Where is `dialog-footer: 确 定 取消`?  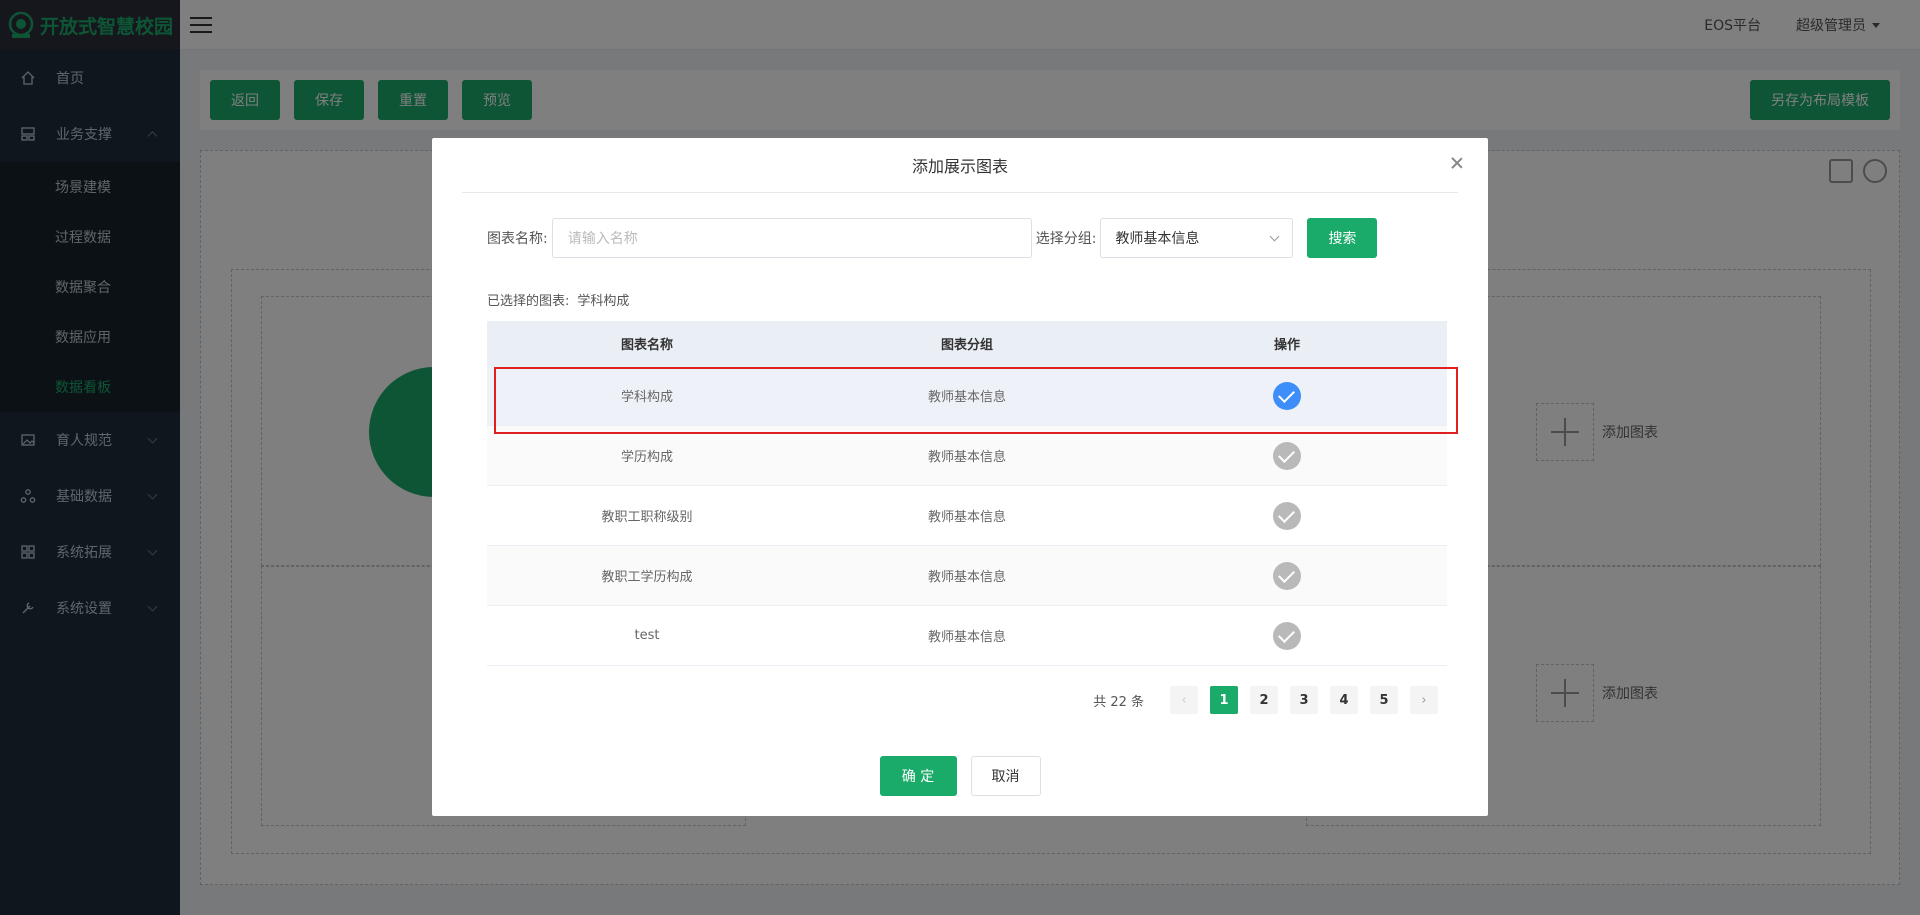
dialog-footer: 确 定 取消 is located at coordinates (960, 776).